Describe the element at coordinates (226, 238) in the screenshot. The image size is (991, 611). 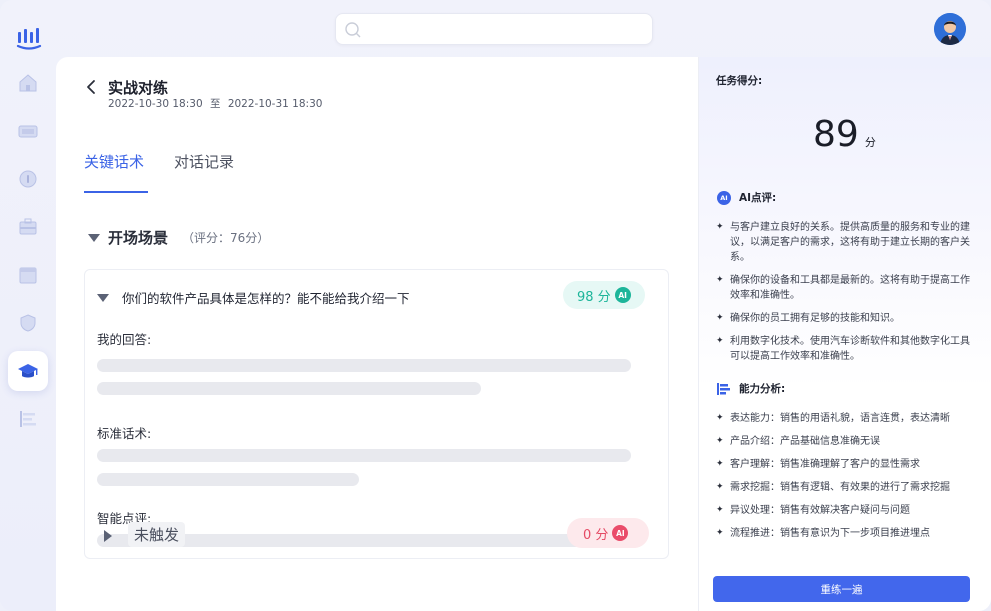
I see `section-score: （评分：76分）` at that location.